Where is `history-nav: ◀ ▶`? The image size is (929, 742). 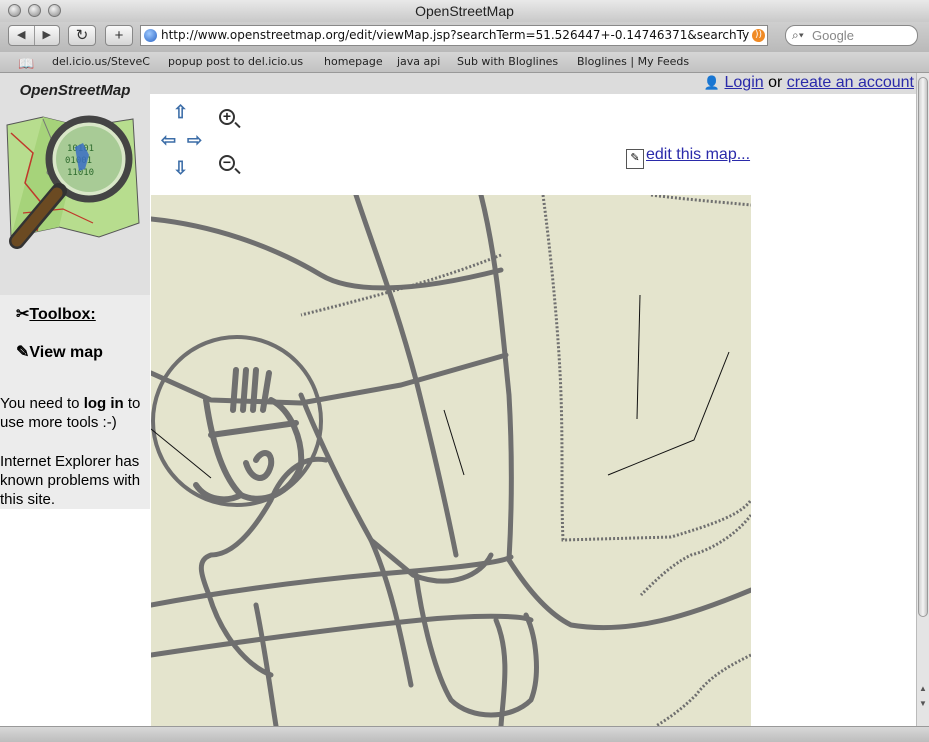 history-nav: ◀ ▶ is located at coordinates (34, 35).